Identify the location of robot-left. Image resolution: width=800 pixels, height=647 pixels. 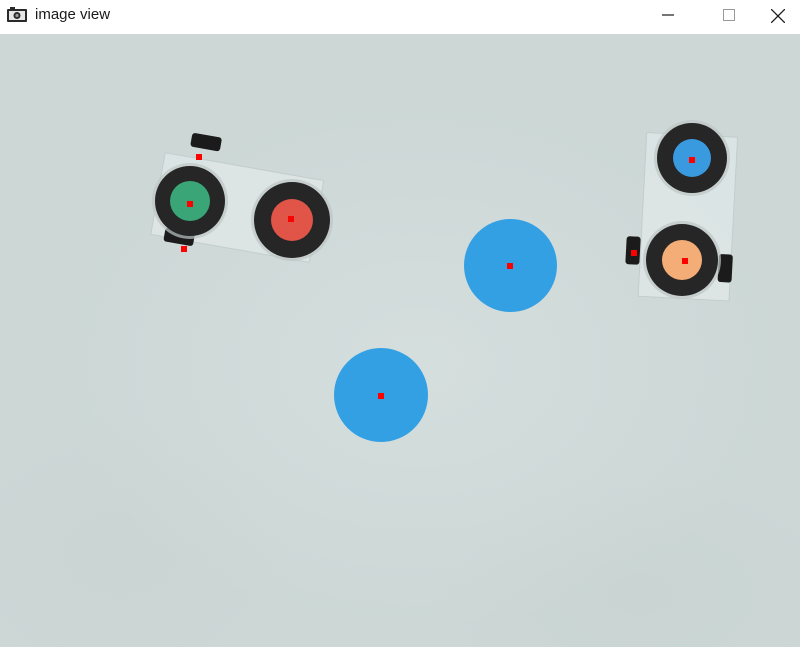
(240, 203).